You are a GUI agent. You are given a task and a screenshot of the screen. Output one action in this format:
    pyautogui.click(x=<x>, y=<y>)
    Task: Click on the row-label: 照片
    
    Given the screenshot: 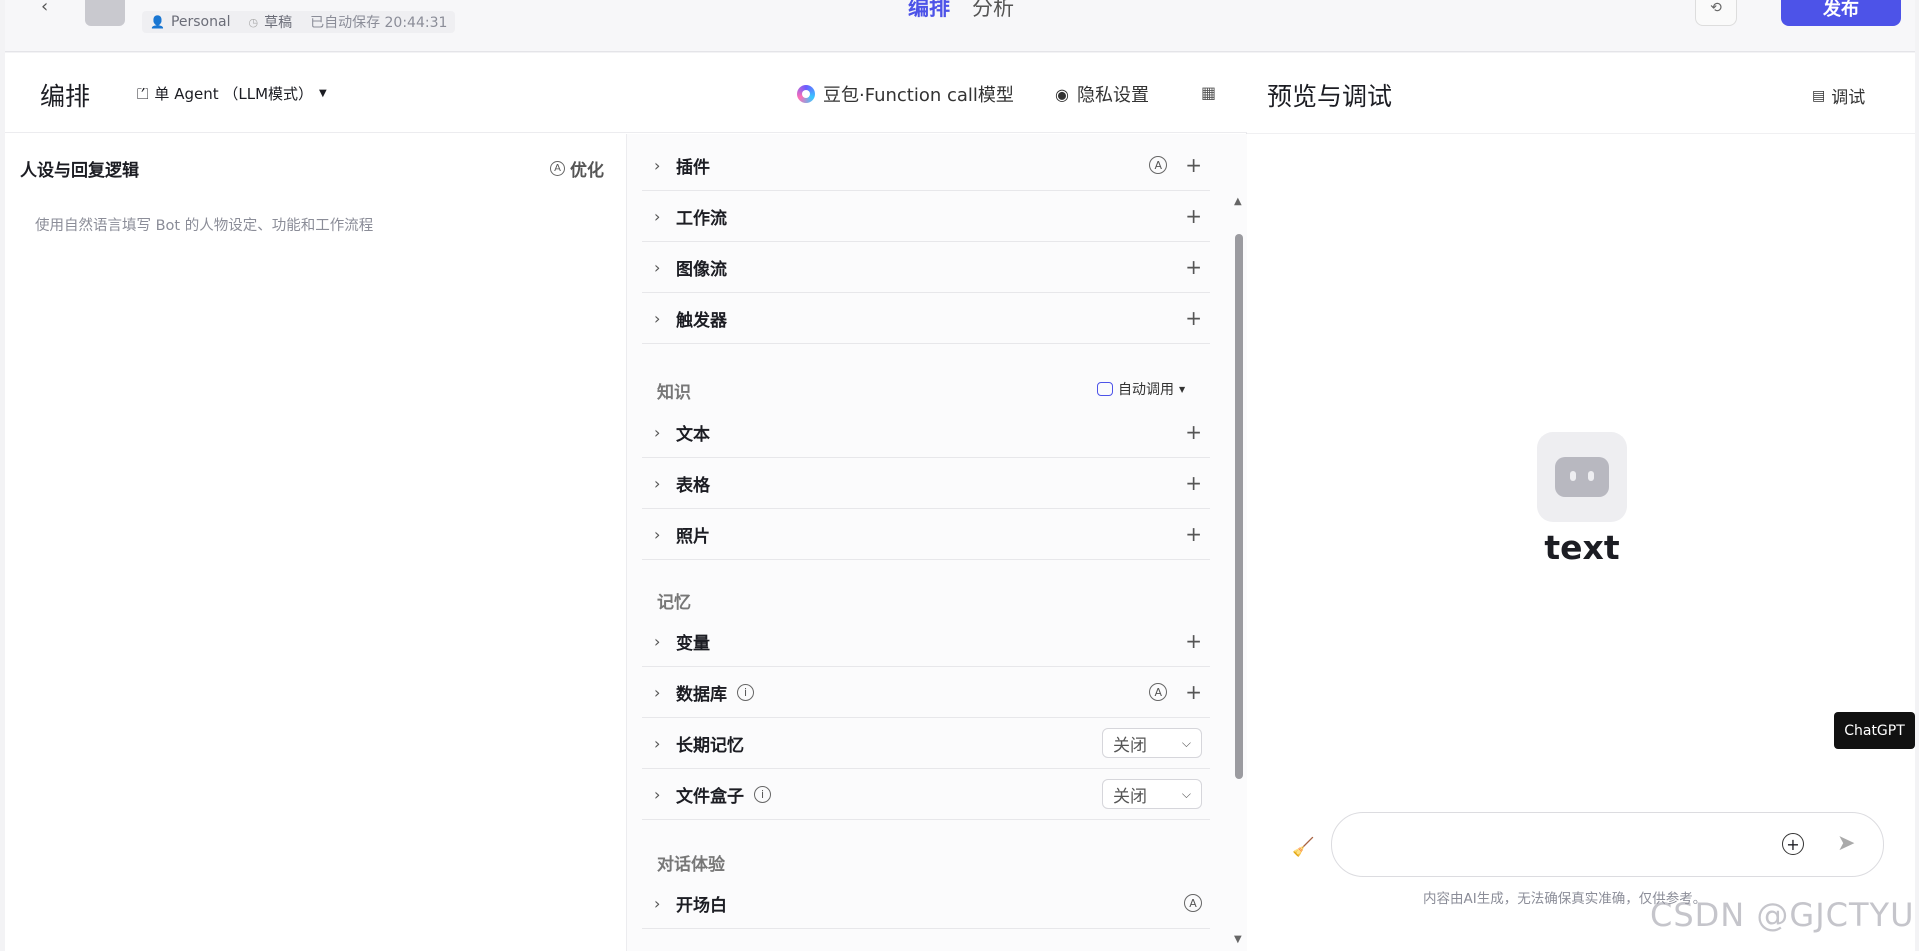 What is the action you would take?
    pyautogui.click(x=693, y=536)
    